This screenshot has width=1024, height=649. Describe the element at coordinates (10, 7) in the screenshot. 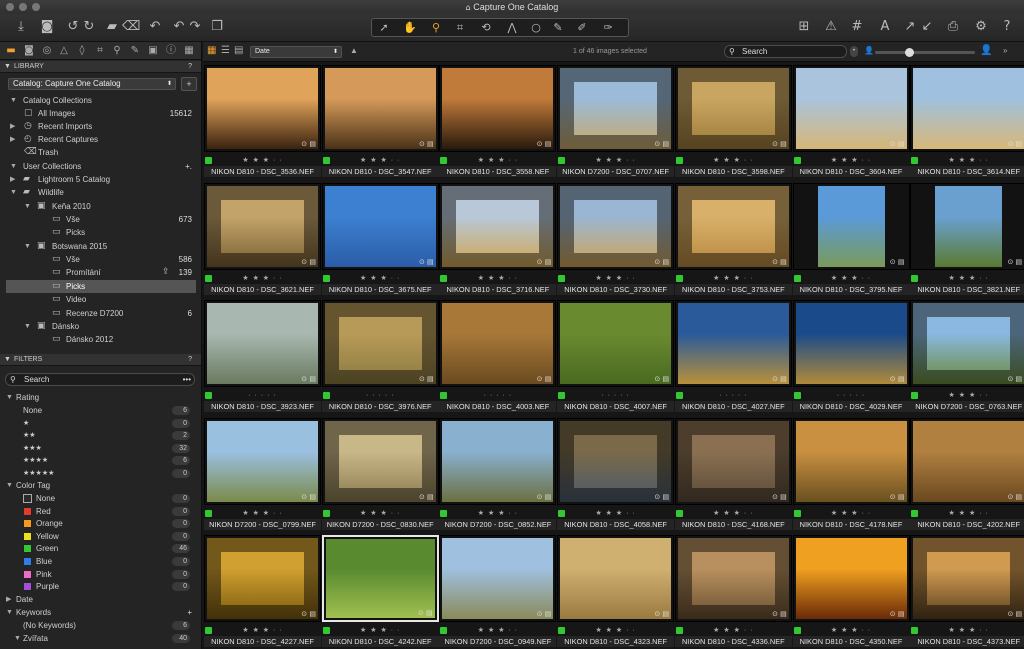

I see `close-window-button` at that location.